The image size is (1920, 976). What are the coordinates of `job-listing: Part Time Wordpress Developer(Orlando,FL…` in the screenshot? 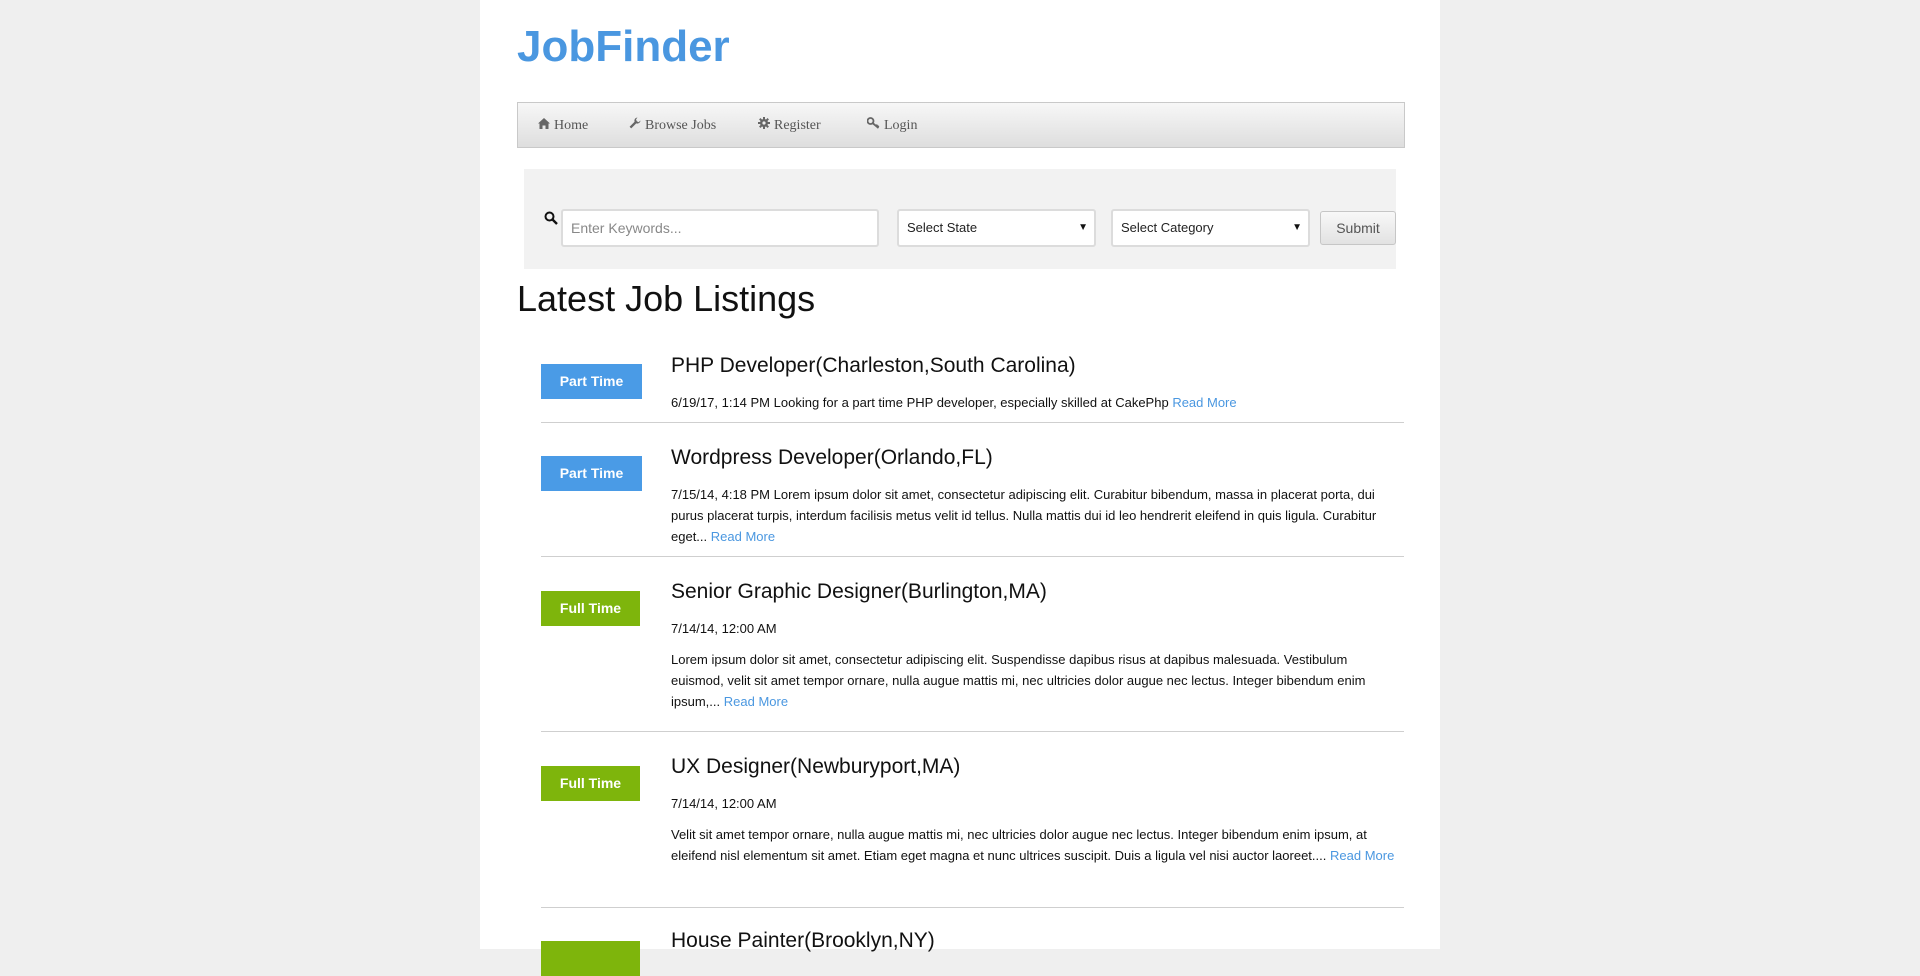 It's located at (972, 489).